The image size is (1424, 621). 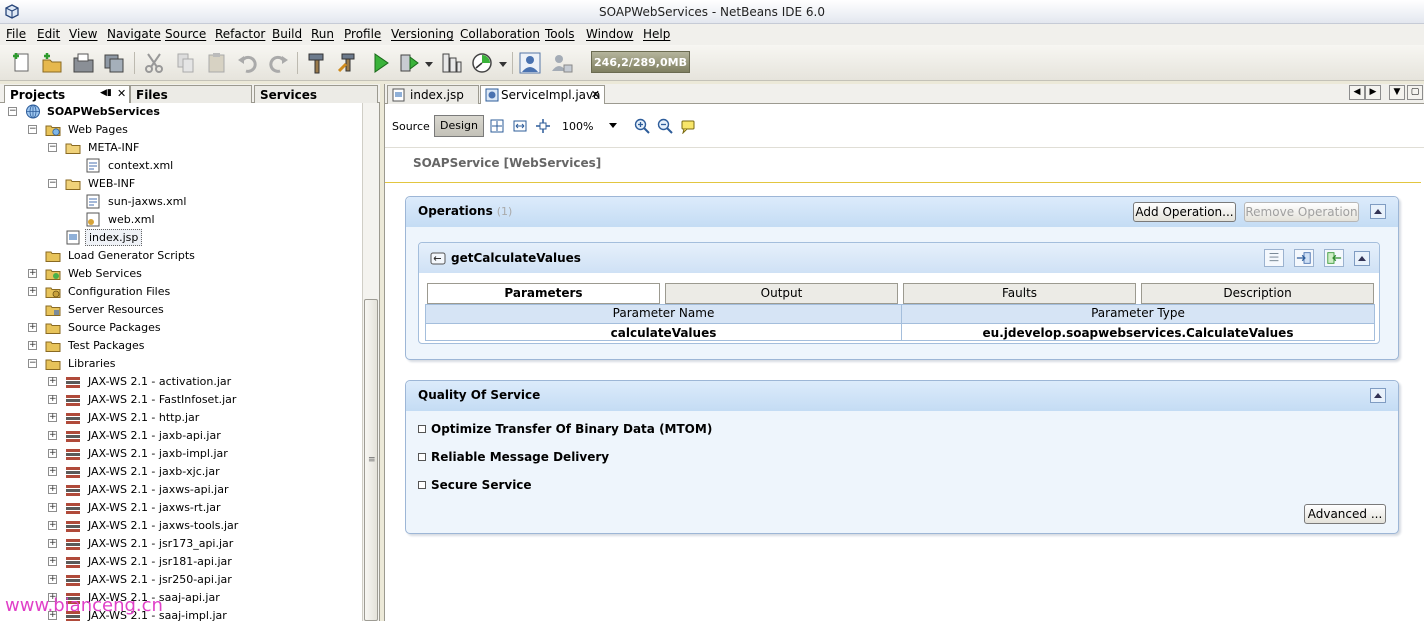 I want to click on clean-build-icon, so click(x=348, y=63).